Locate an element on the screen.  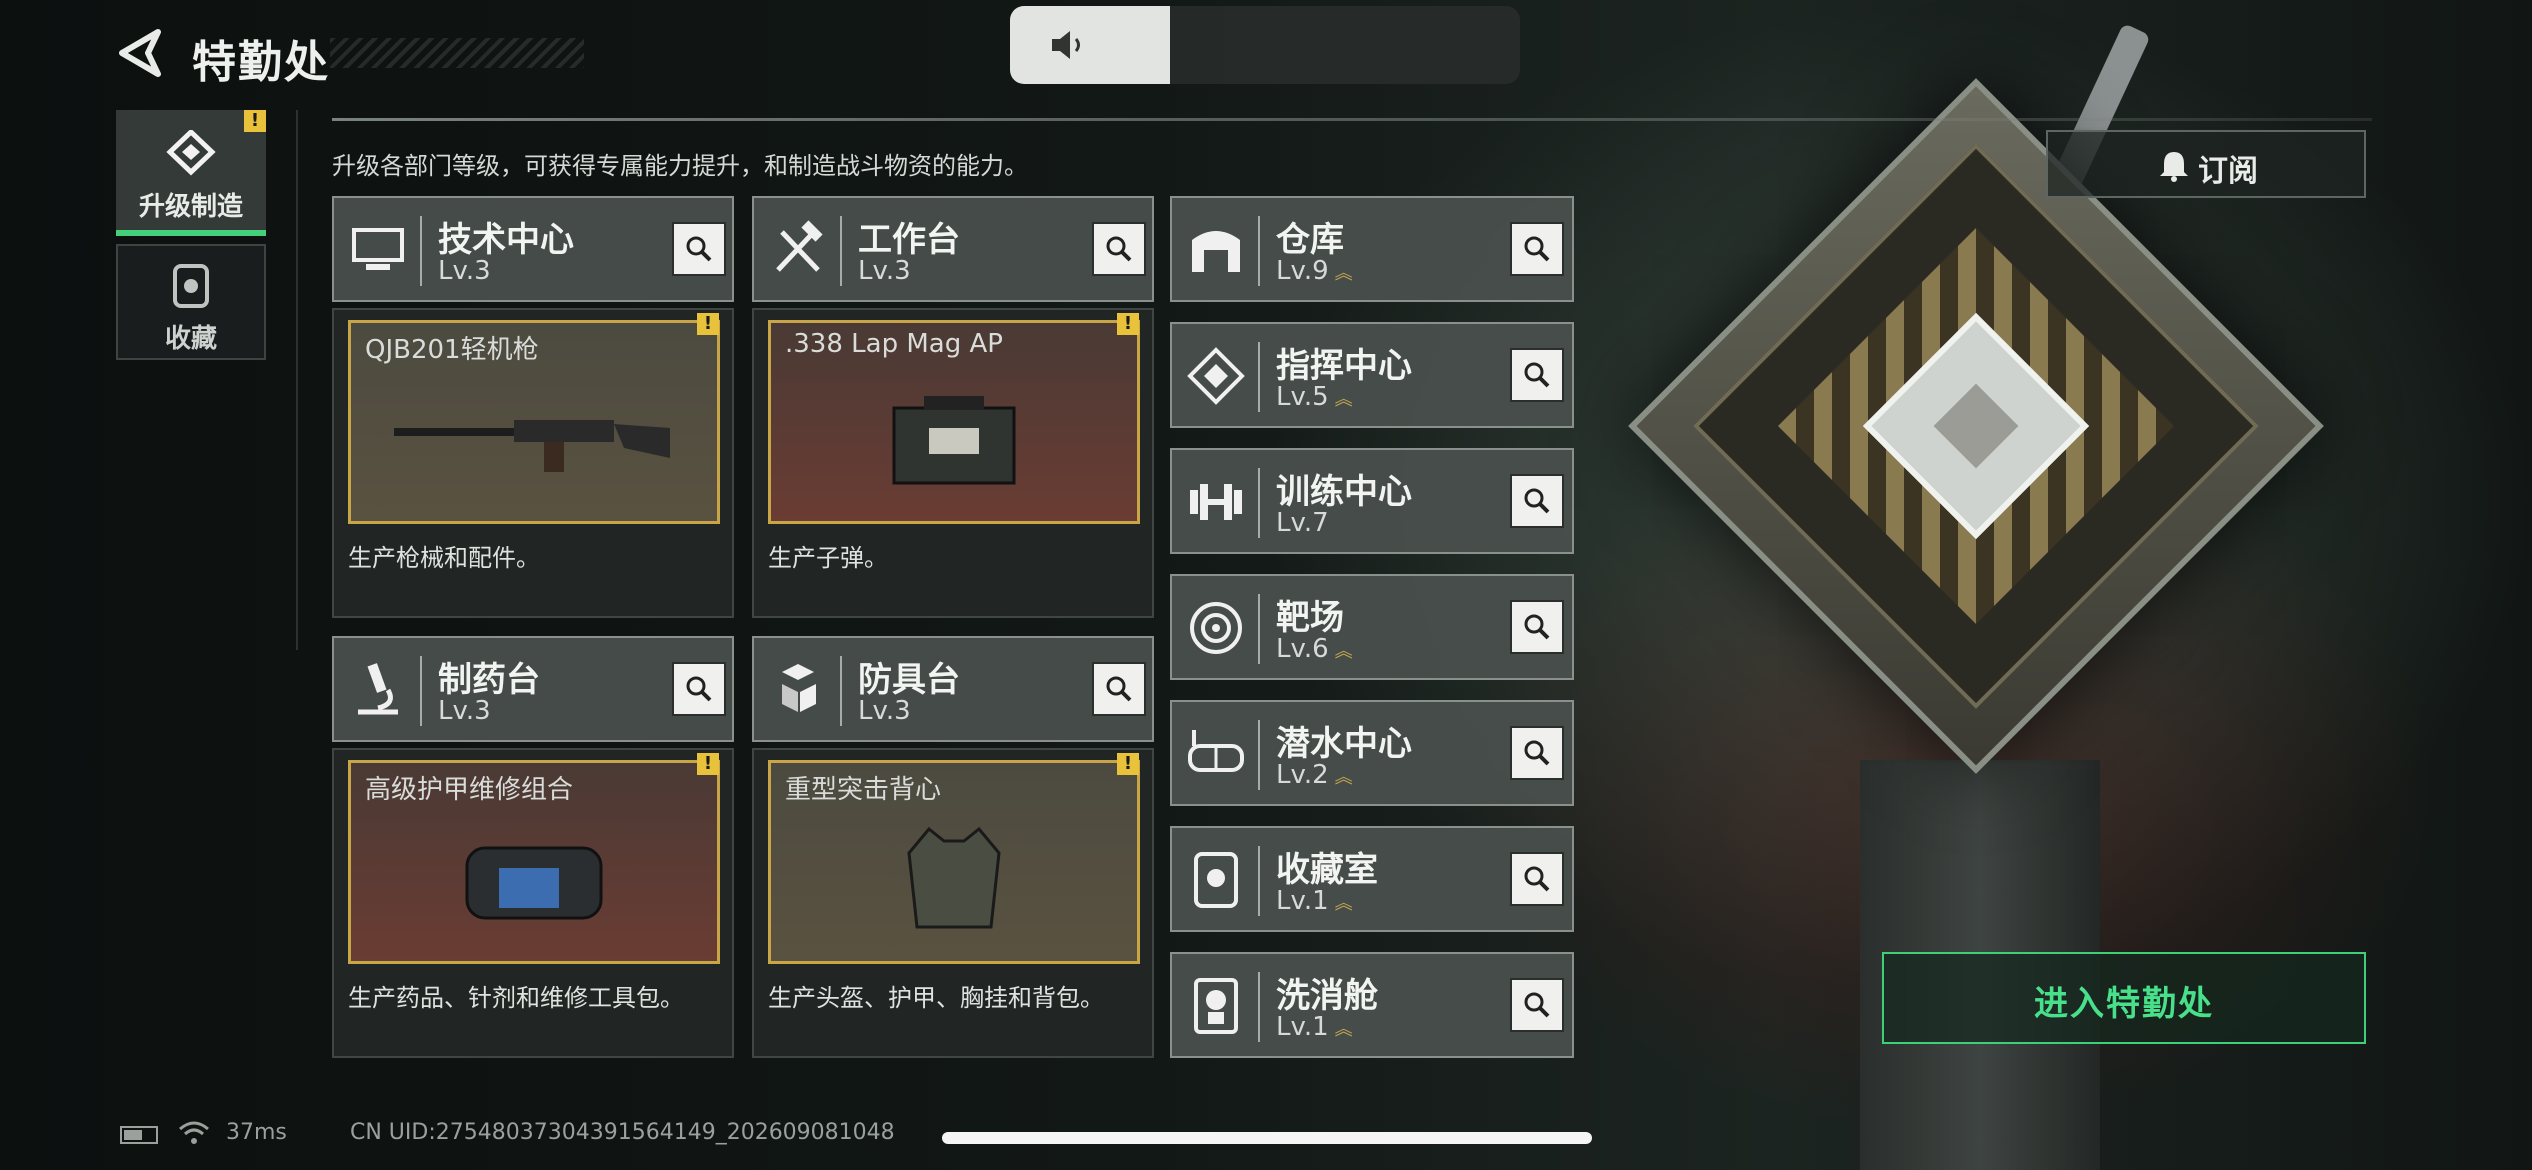
facility-name: 洗消舱 is located at coordinates (1327, 996).